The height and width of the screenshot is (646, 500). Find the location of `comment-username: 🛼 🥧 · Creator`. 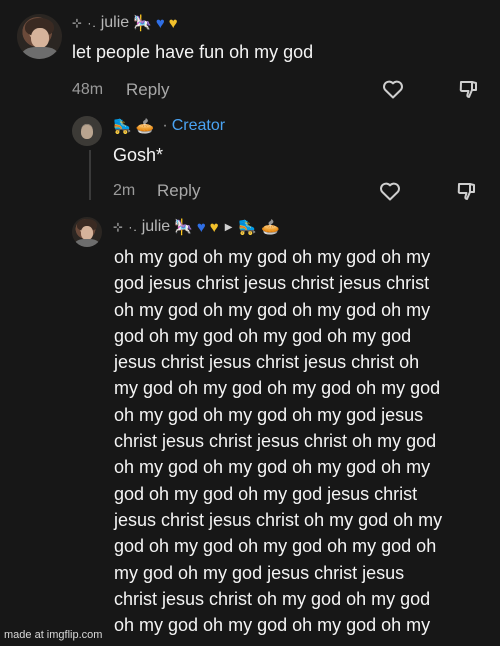

comment-username: 🛼 🥧 · Creator is located at coordinates (169, 126).